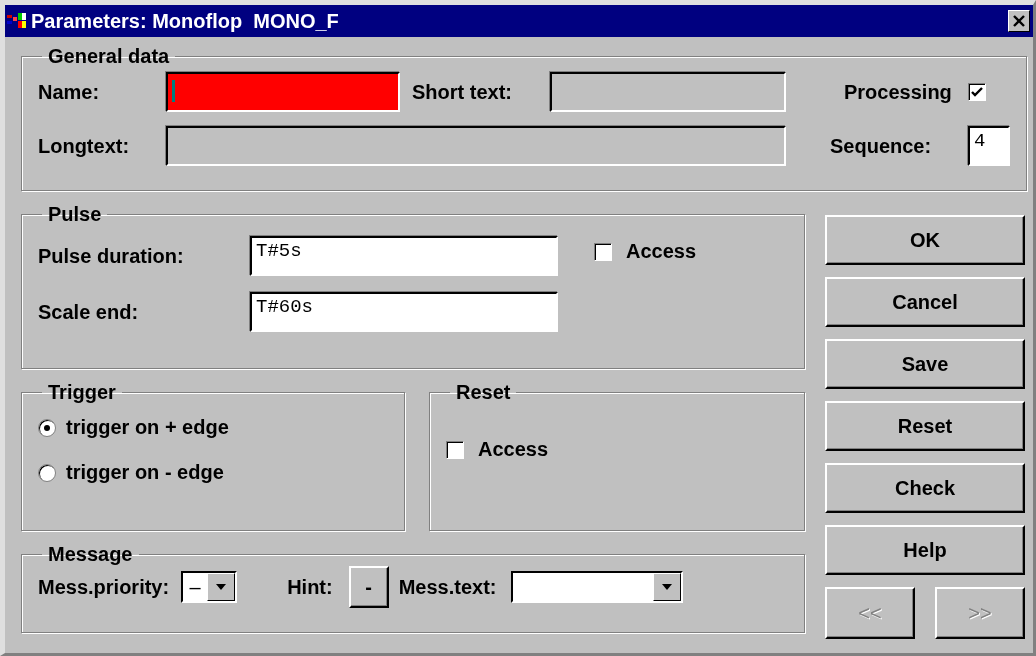  What do you see at coordinates (90, 554) in the screenshot?
I see `group-title: Message` at bounding box center [90, 554].